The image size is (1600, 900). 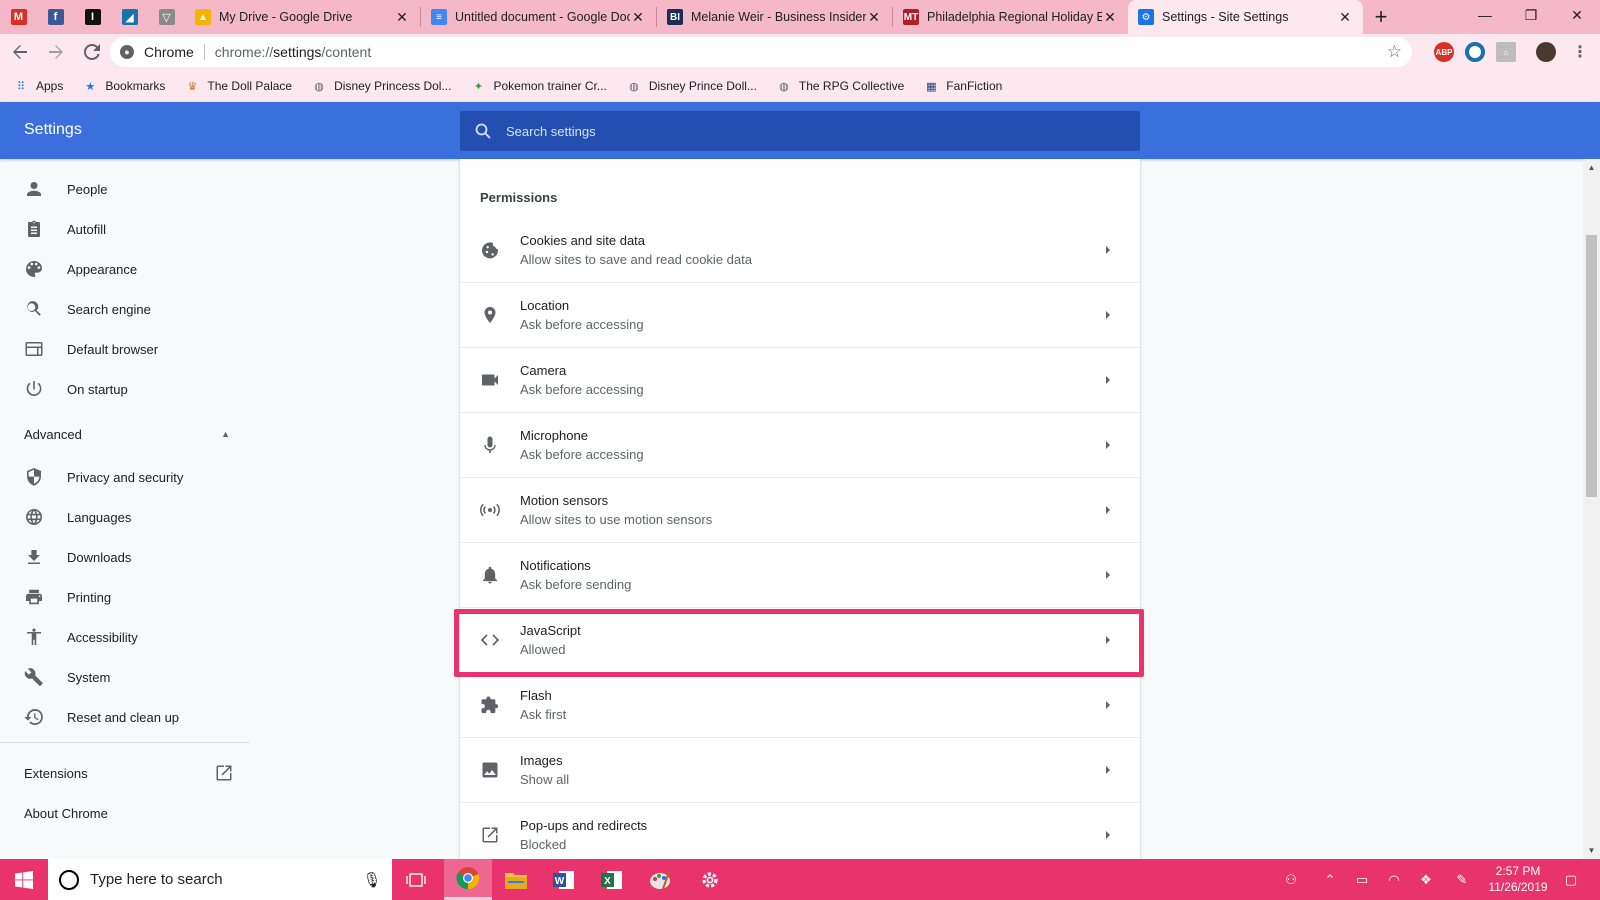 I want to click on sidebar-about-link: About Chrome, so click(x=66, y=813).